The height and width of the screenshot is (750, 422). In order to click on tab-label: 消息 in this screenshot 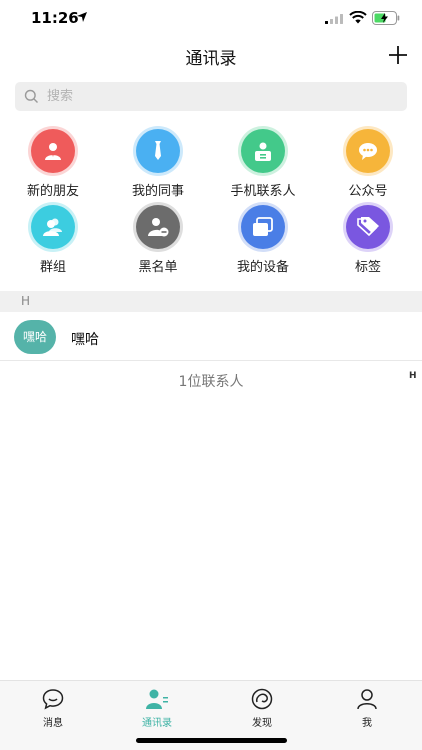, I will do `click(53, 723)`.